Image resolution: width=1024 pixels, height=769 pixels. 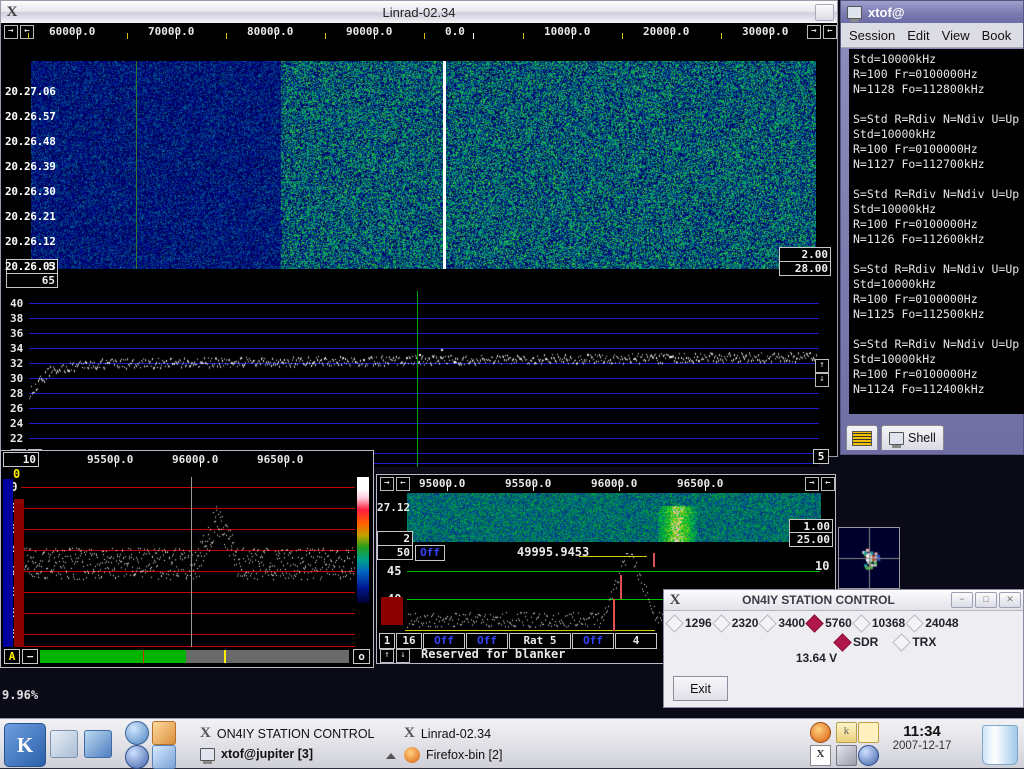 What do you see at coordinates (403, 484) in the screenshot?
I see `bm-scale-left-icon: ←` at bounding box center [403, 484].